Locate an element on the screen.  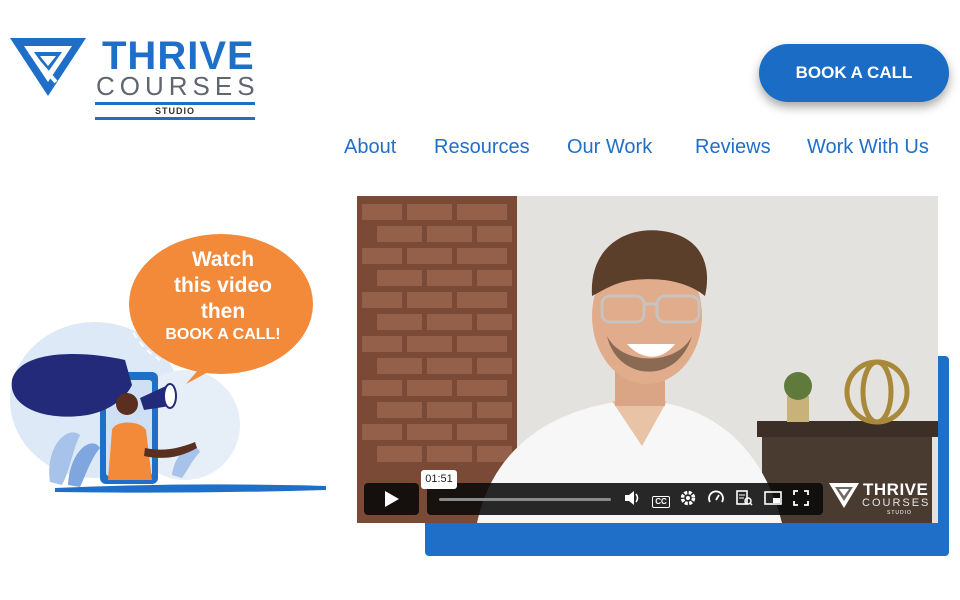
video-control-bar: CC is located at coordinates (625, 499).